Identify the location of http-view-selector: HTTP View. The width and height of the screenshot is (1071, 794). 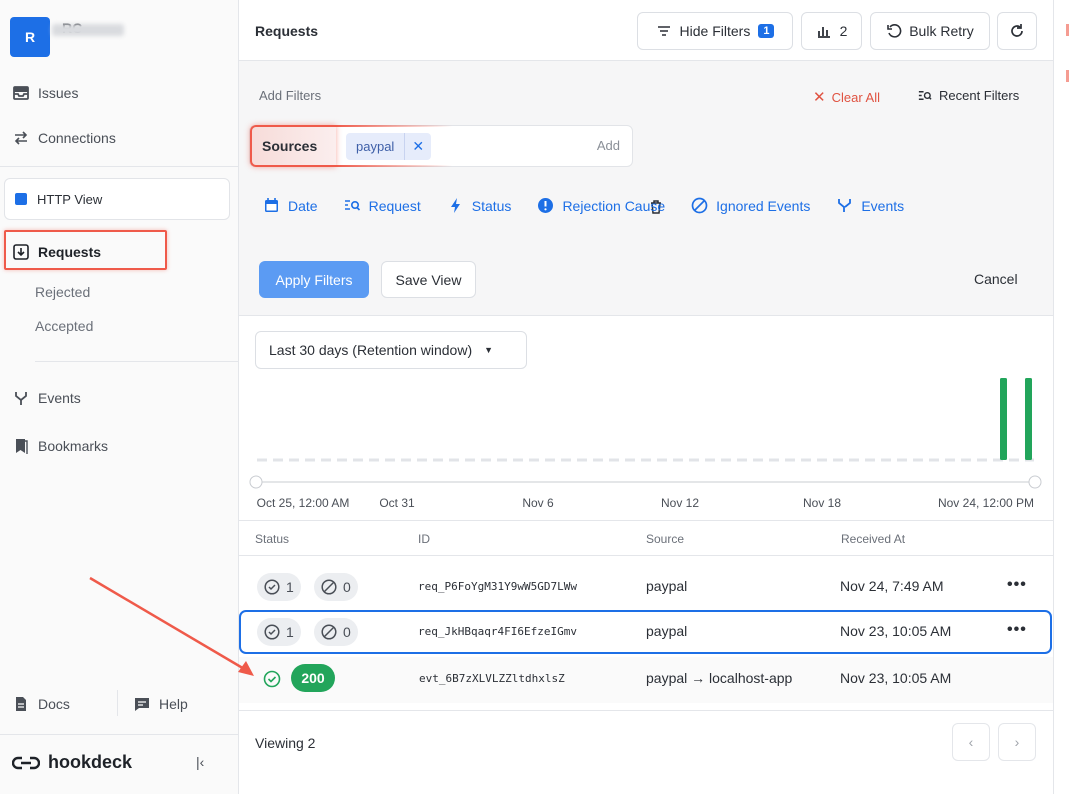
(117, 199).